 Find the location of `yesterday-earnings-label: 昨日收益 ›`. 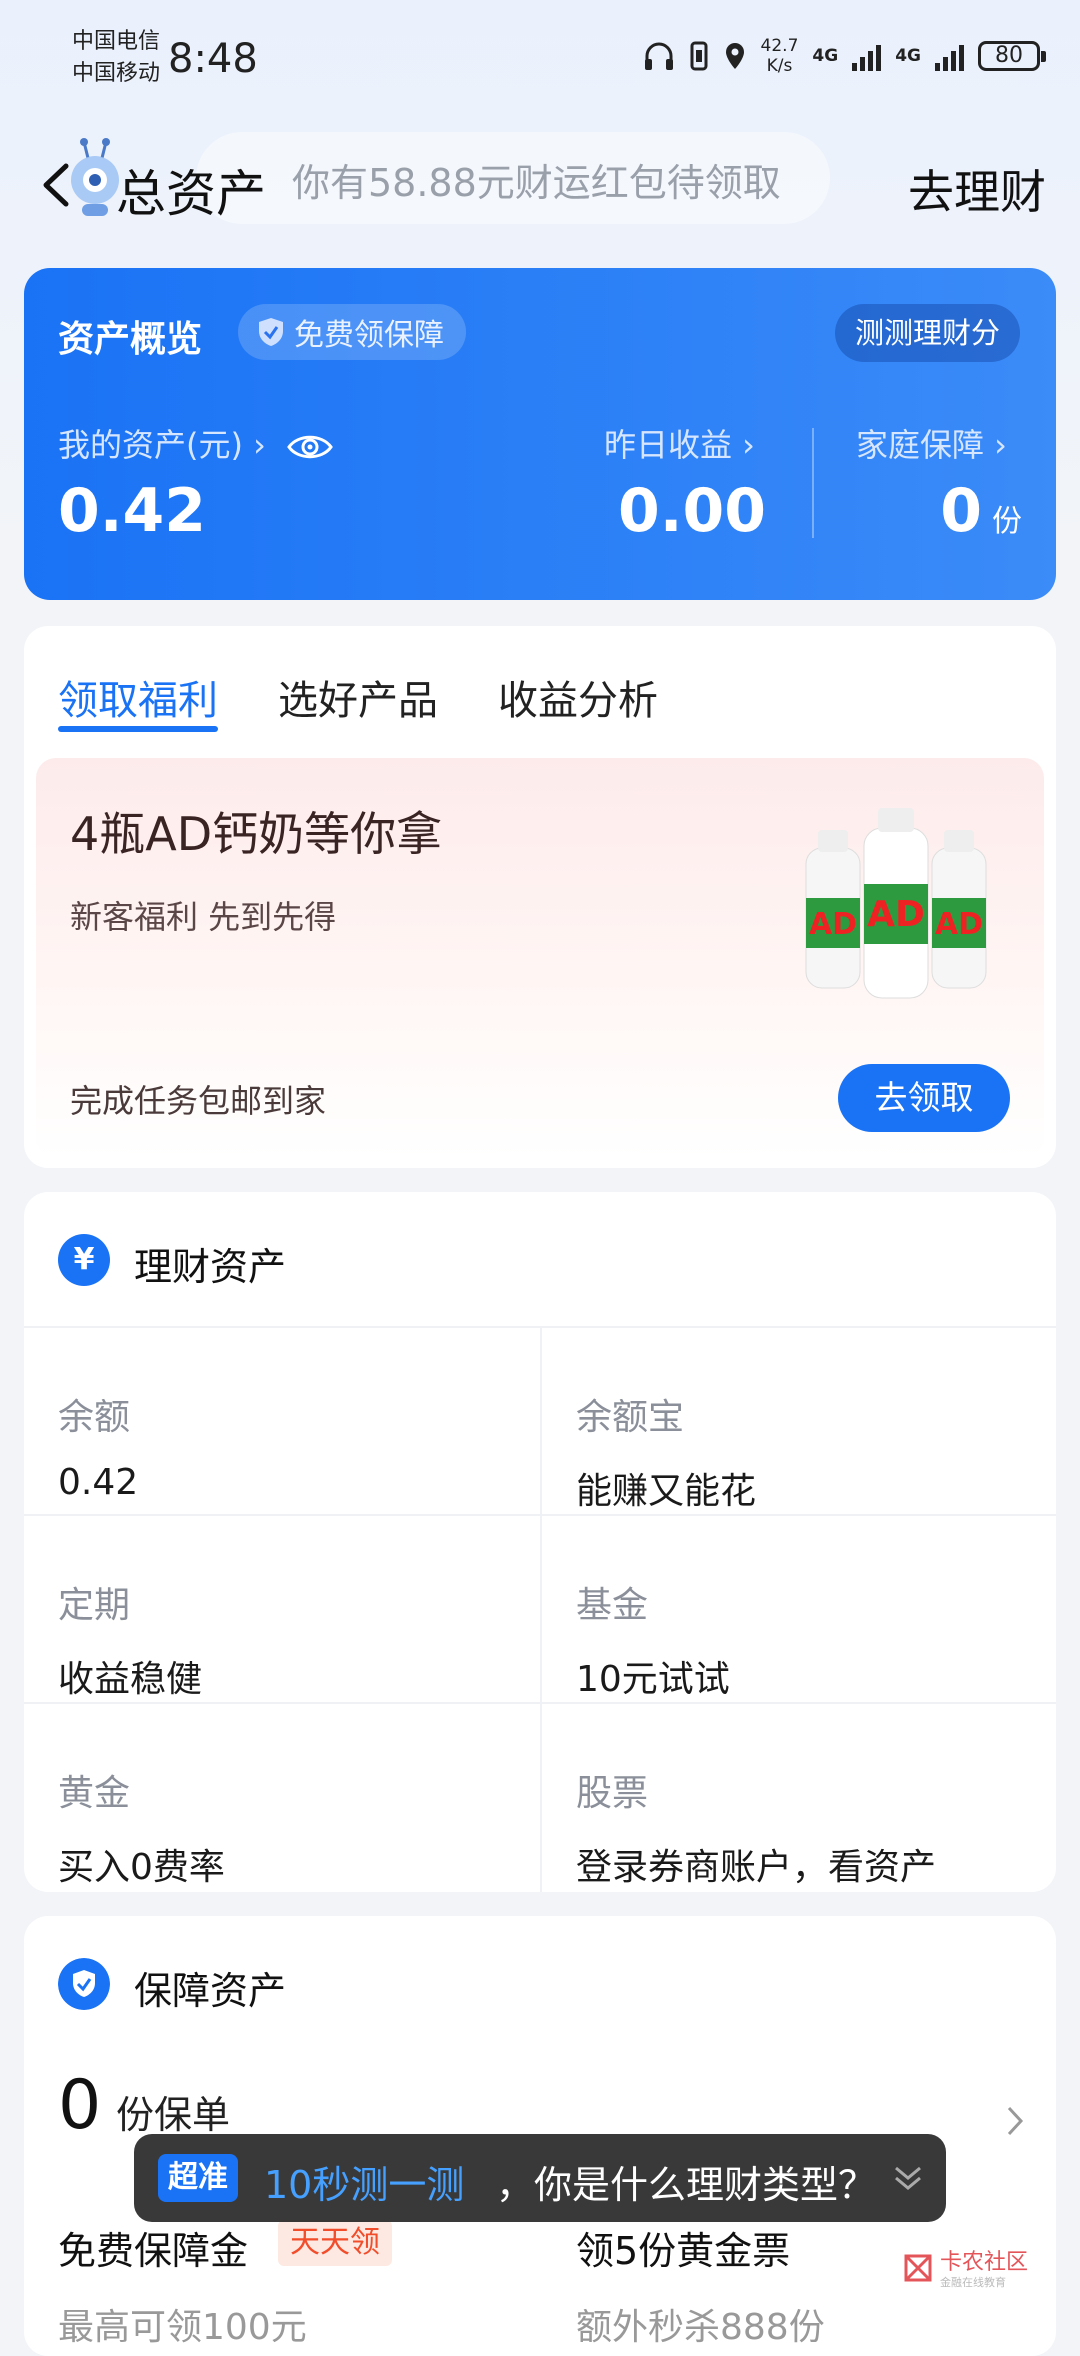

yesterday-earnings-label: 昨日收益 › is located at coordinates (679, 443).